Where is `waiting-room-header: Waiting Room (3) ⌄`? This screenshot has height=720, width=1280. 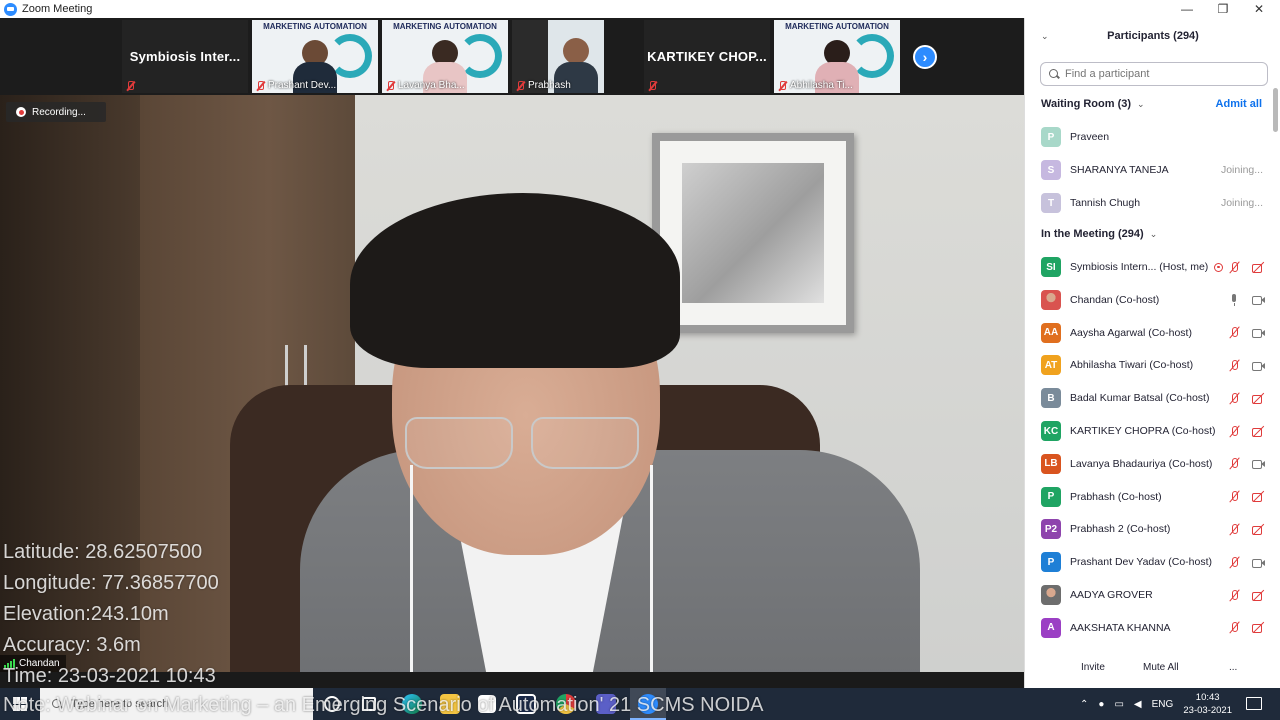
waiting-room-header: Waiting Room (3) ⌄ is located at coordinates (1093, 104).